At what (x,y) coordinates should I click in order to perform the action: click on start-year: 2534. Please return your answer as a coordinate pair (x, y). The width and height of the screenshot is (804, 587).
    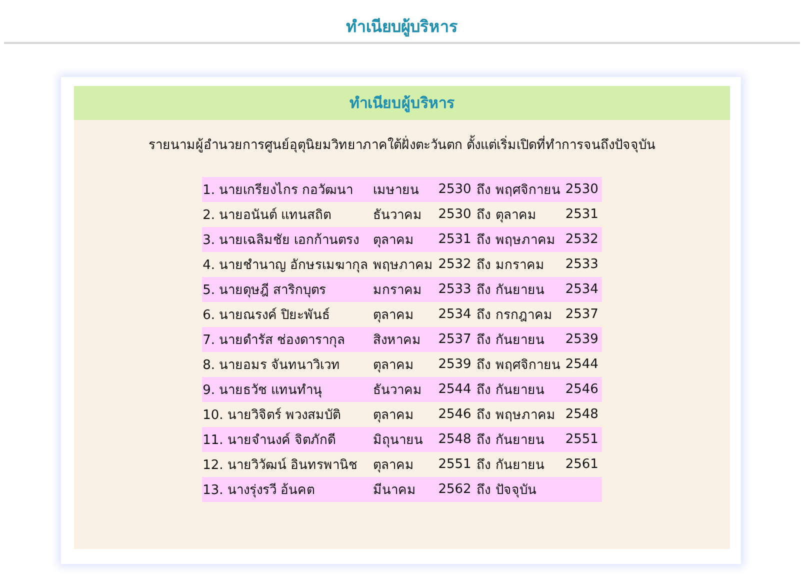
    Looking at the image, I should click on (456, 314).